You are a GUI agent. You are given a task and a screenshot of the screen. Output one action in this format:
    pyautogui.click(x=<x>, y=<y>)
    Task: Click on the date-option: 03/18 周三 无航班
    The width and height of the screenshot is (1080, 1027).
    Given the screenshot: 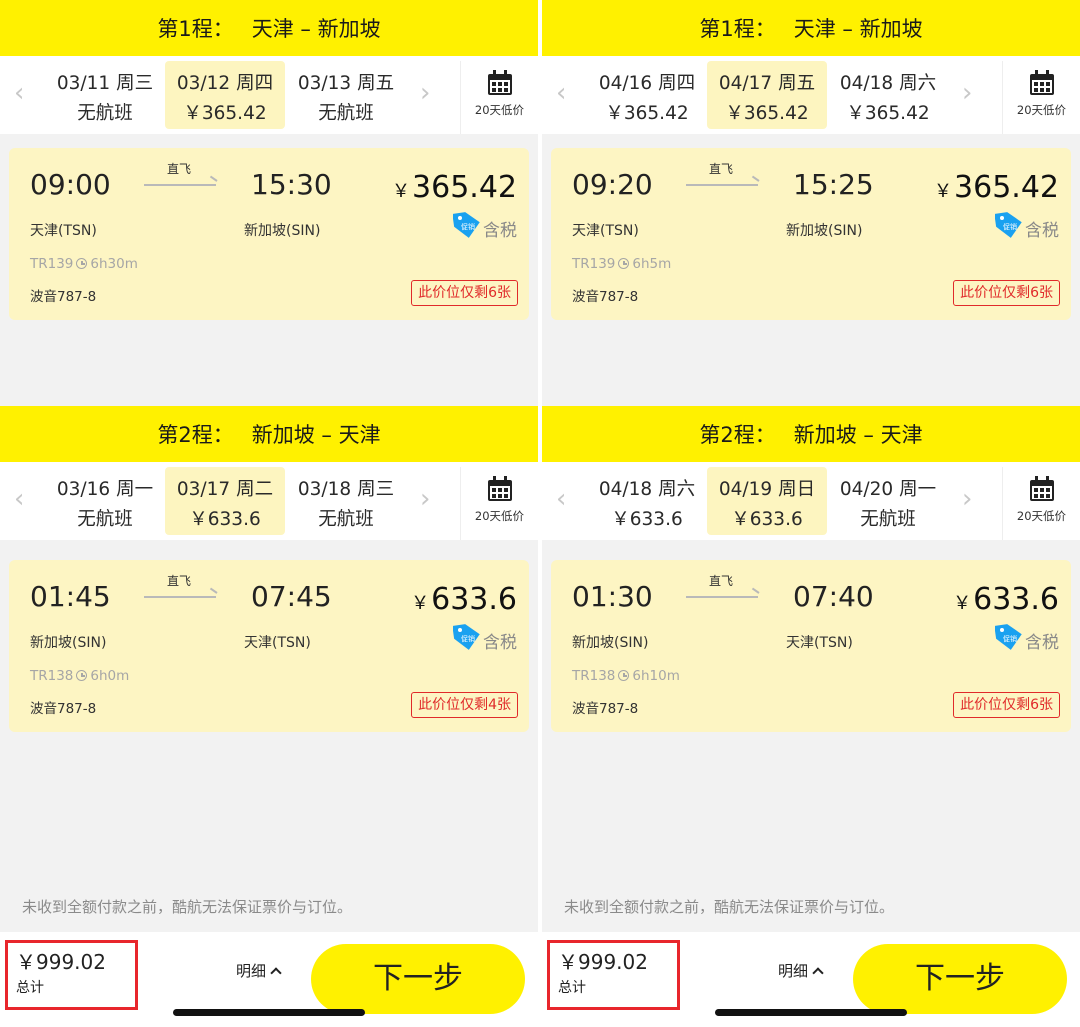 What is the action you would take?
    pyautogui.click(x=346, y=501)
    